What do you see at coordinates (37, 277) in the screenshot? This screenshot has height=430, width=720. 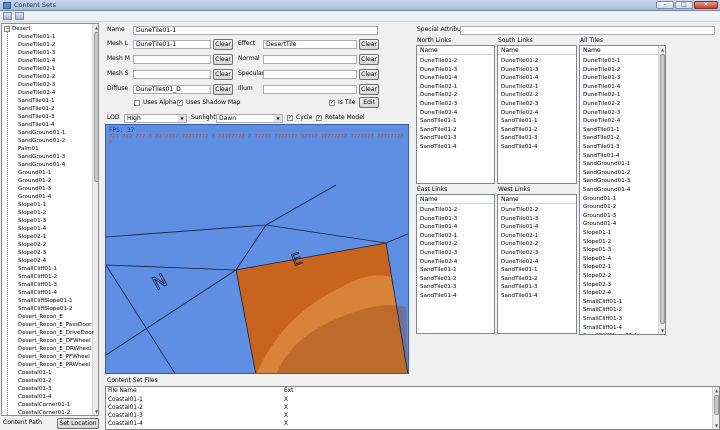 I see `tree-item: SmallCliff01-2` at bounding box center [37, 277].